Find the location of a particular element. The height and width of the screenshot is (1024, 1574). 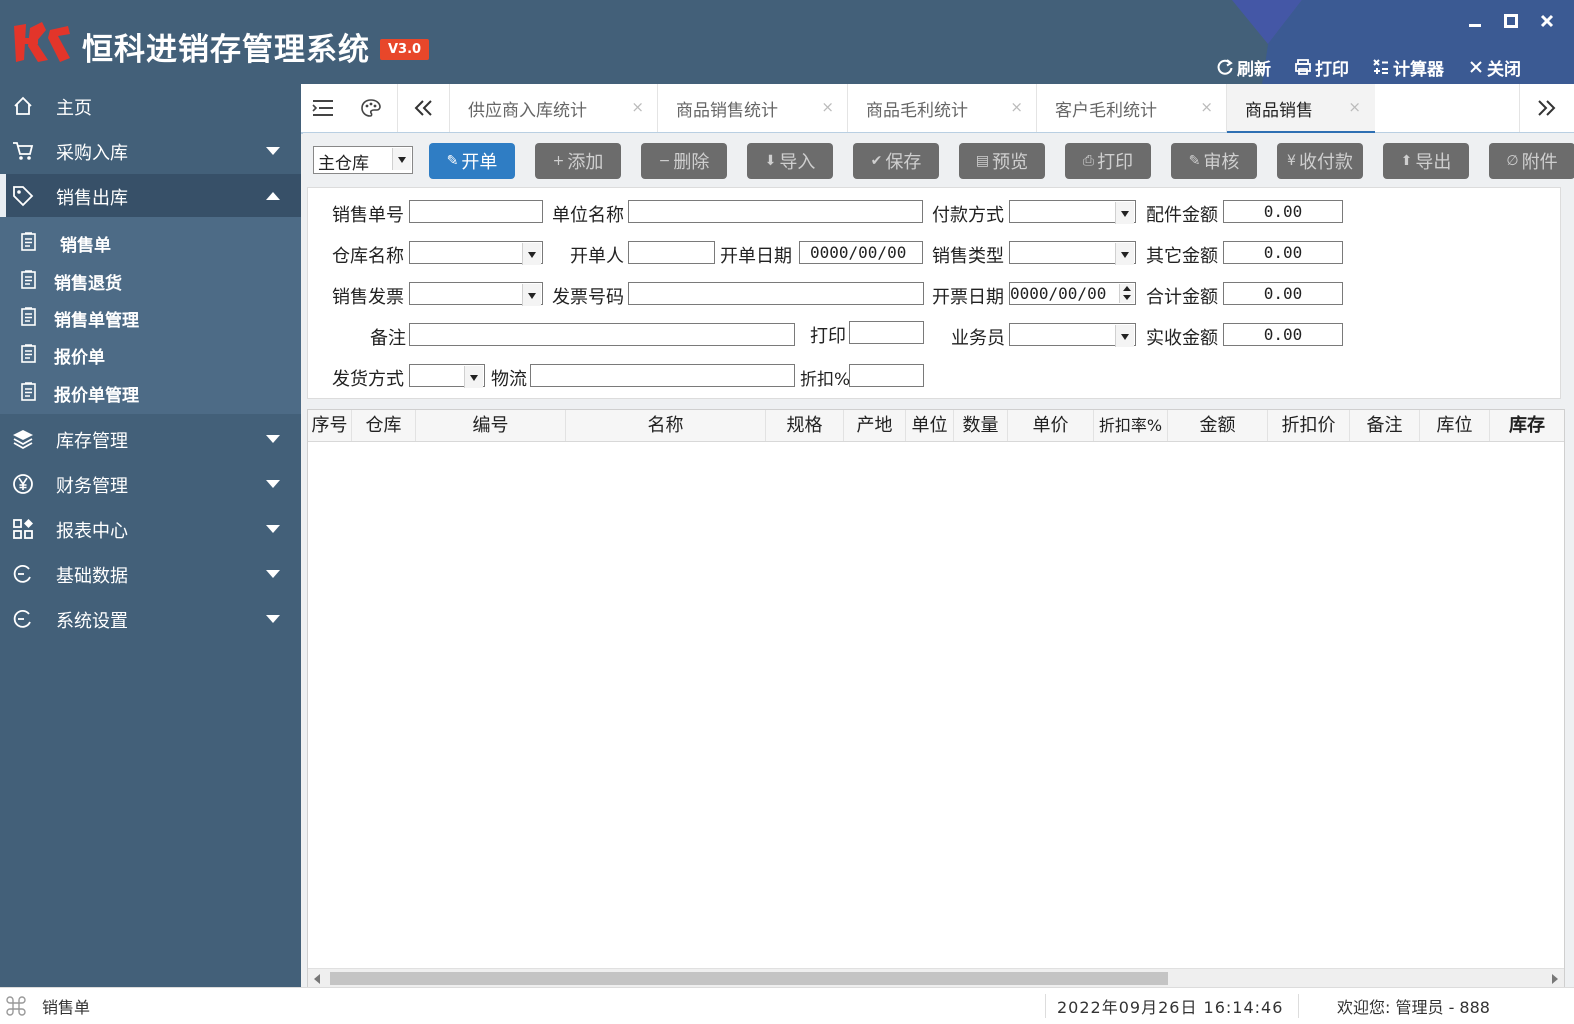

column-header-spec: 规格 is located at coordinates (805, 425).